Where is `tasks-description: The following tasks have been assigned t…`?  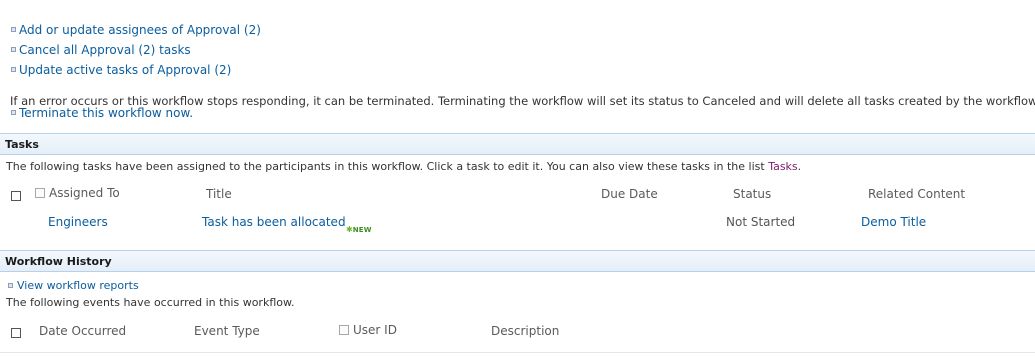
tasks-description: The following tasks have been assigned t… is located at coordinates (403, 166).